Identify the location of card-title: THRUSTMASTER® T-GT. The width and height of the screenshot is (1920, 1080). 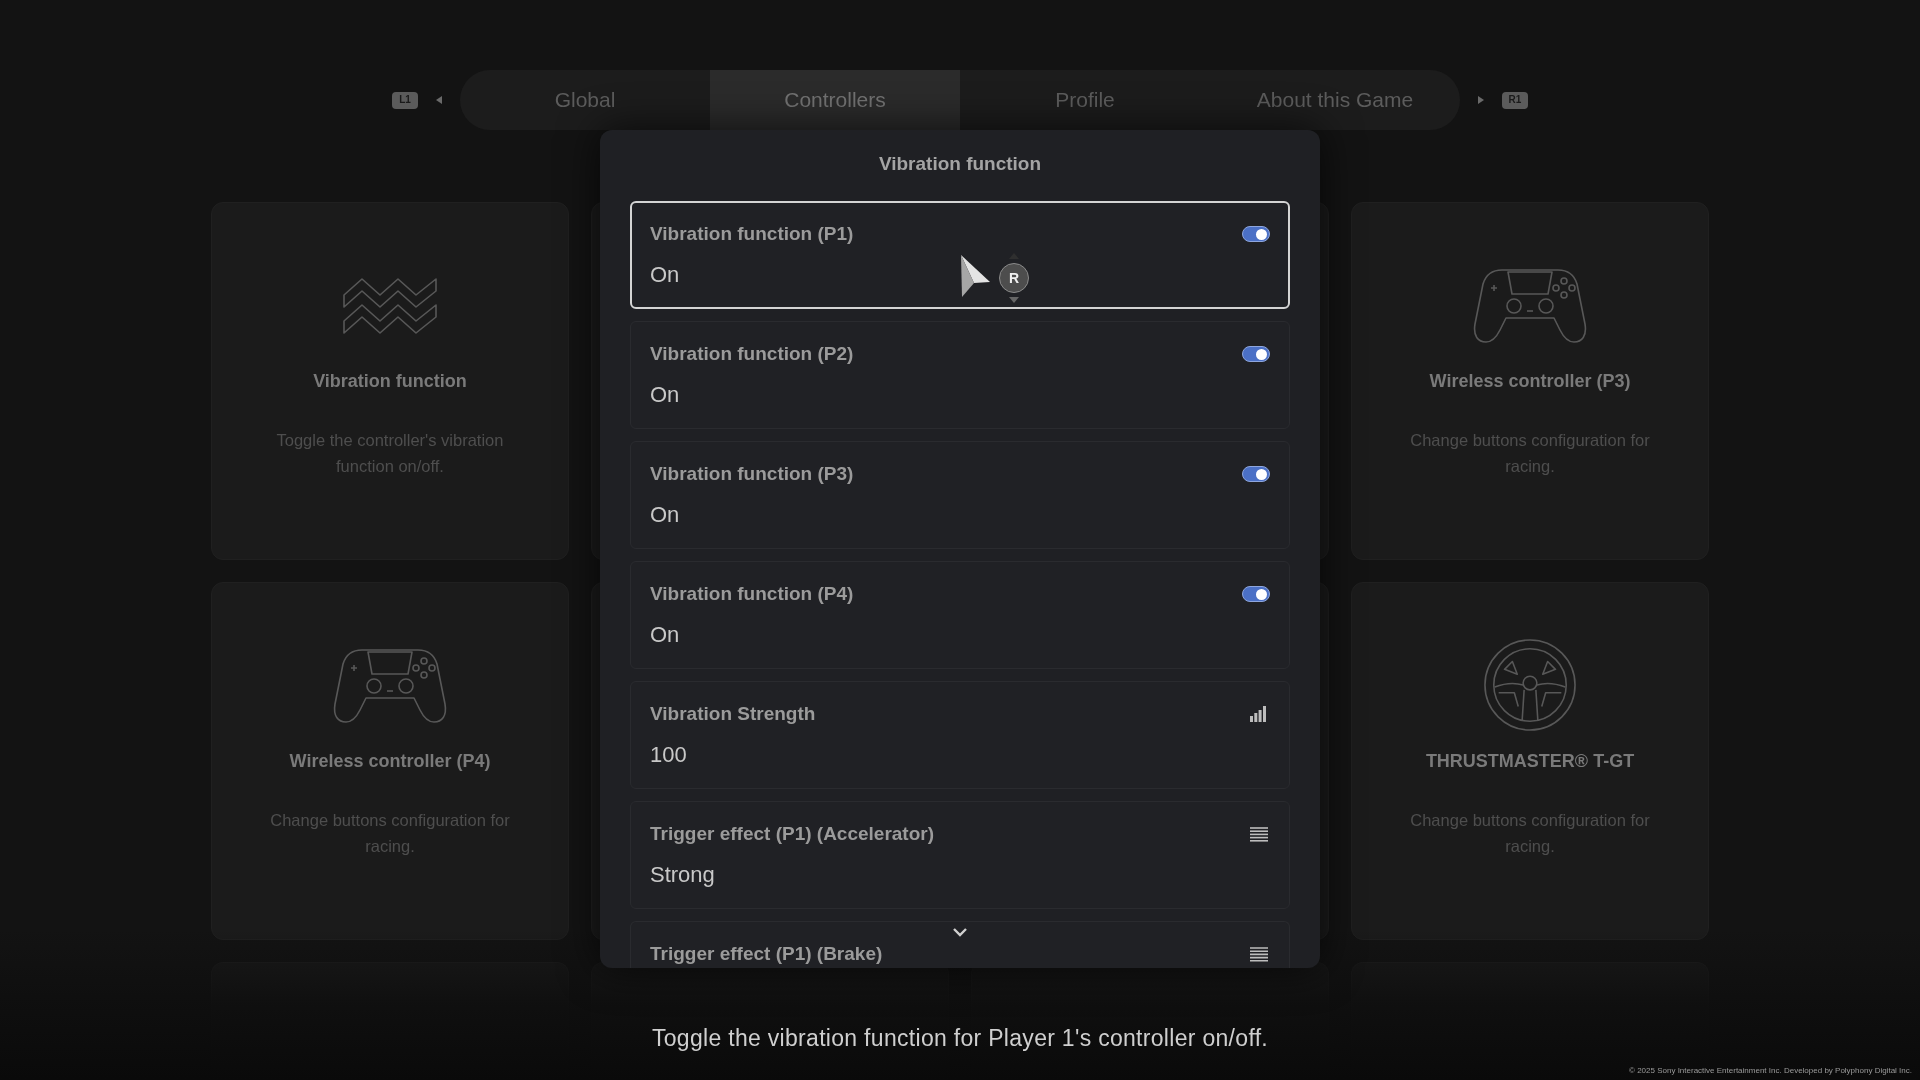
(1530, 761).